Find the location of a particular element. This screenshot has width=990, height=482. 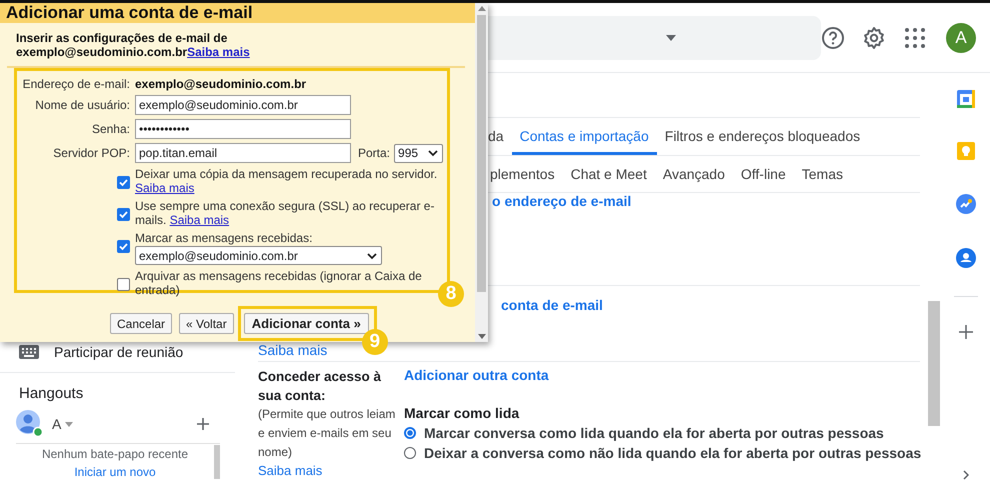

settings-tab: Chat e Meet is located at coordinates (608, 174).